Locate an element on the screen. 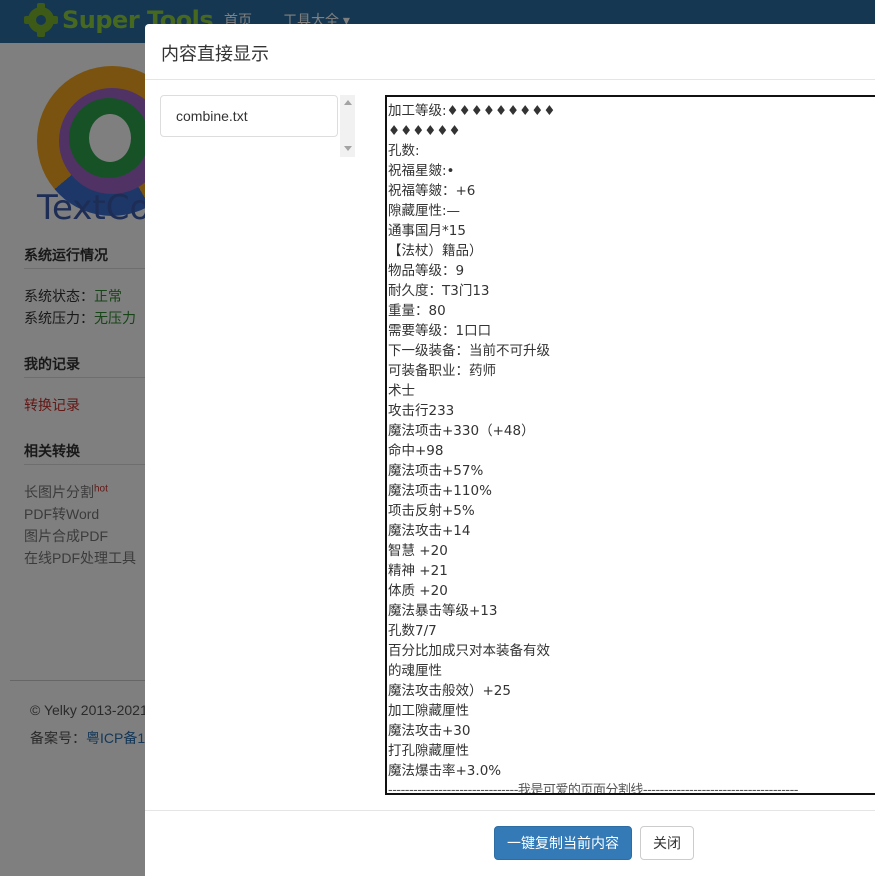  file-list: combine.txt is located at coordinates (257, 126).